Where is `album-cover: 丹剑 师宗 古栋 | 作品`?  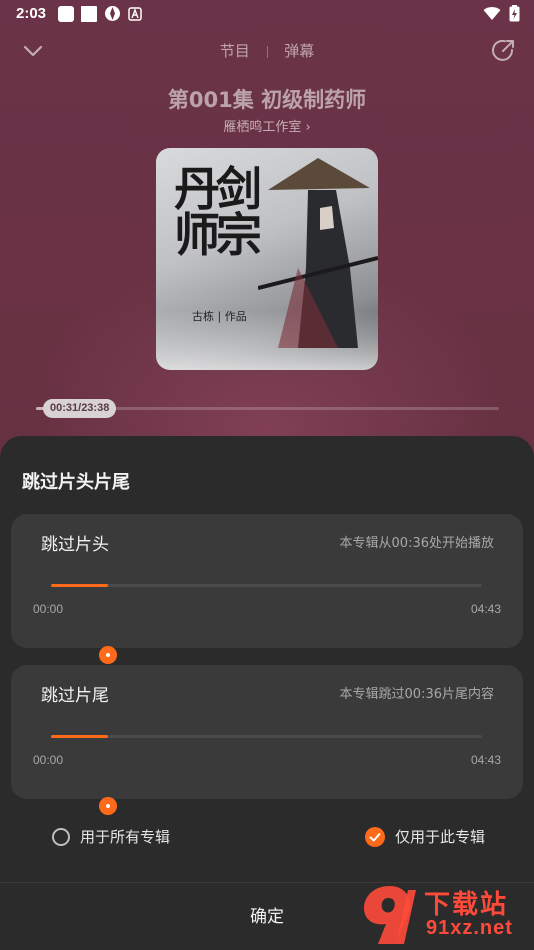 album-cover: 丹剑 师宗 古栋 | 作品 is located at coordinates (267, 259).